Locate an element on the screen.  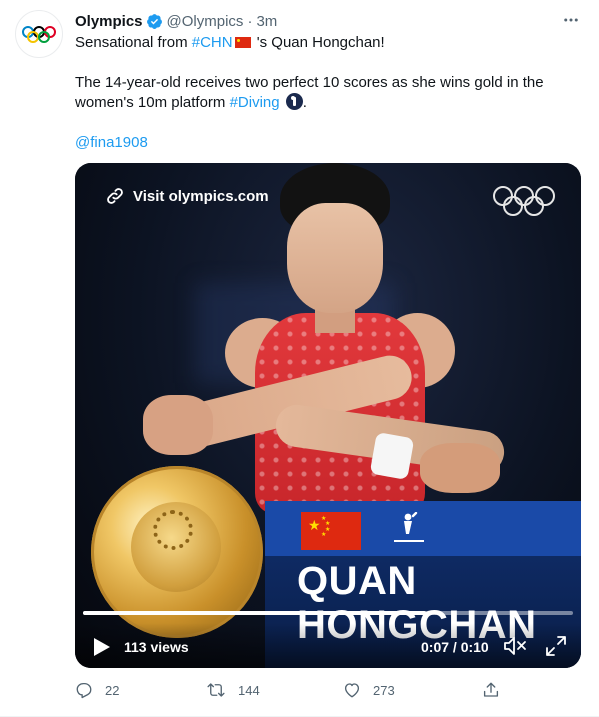
author-name: Olympics is located at coordinates (109, 21).